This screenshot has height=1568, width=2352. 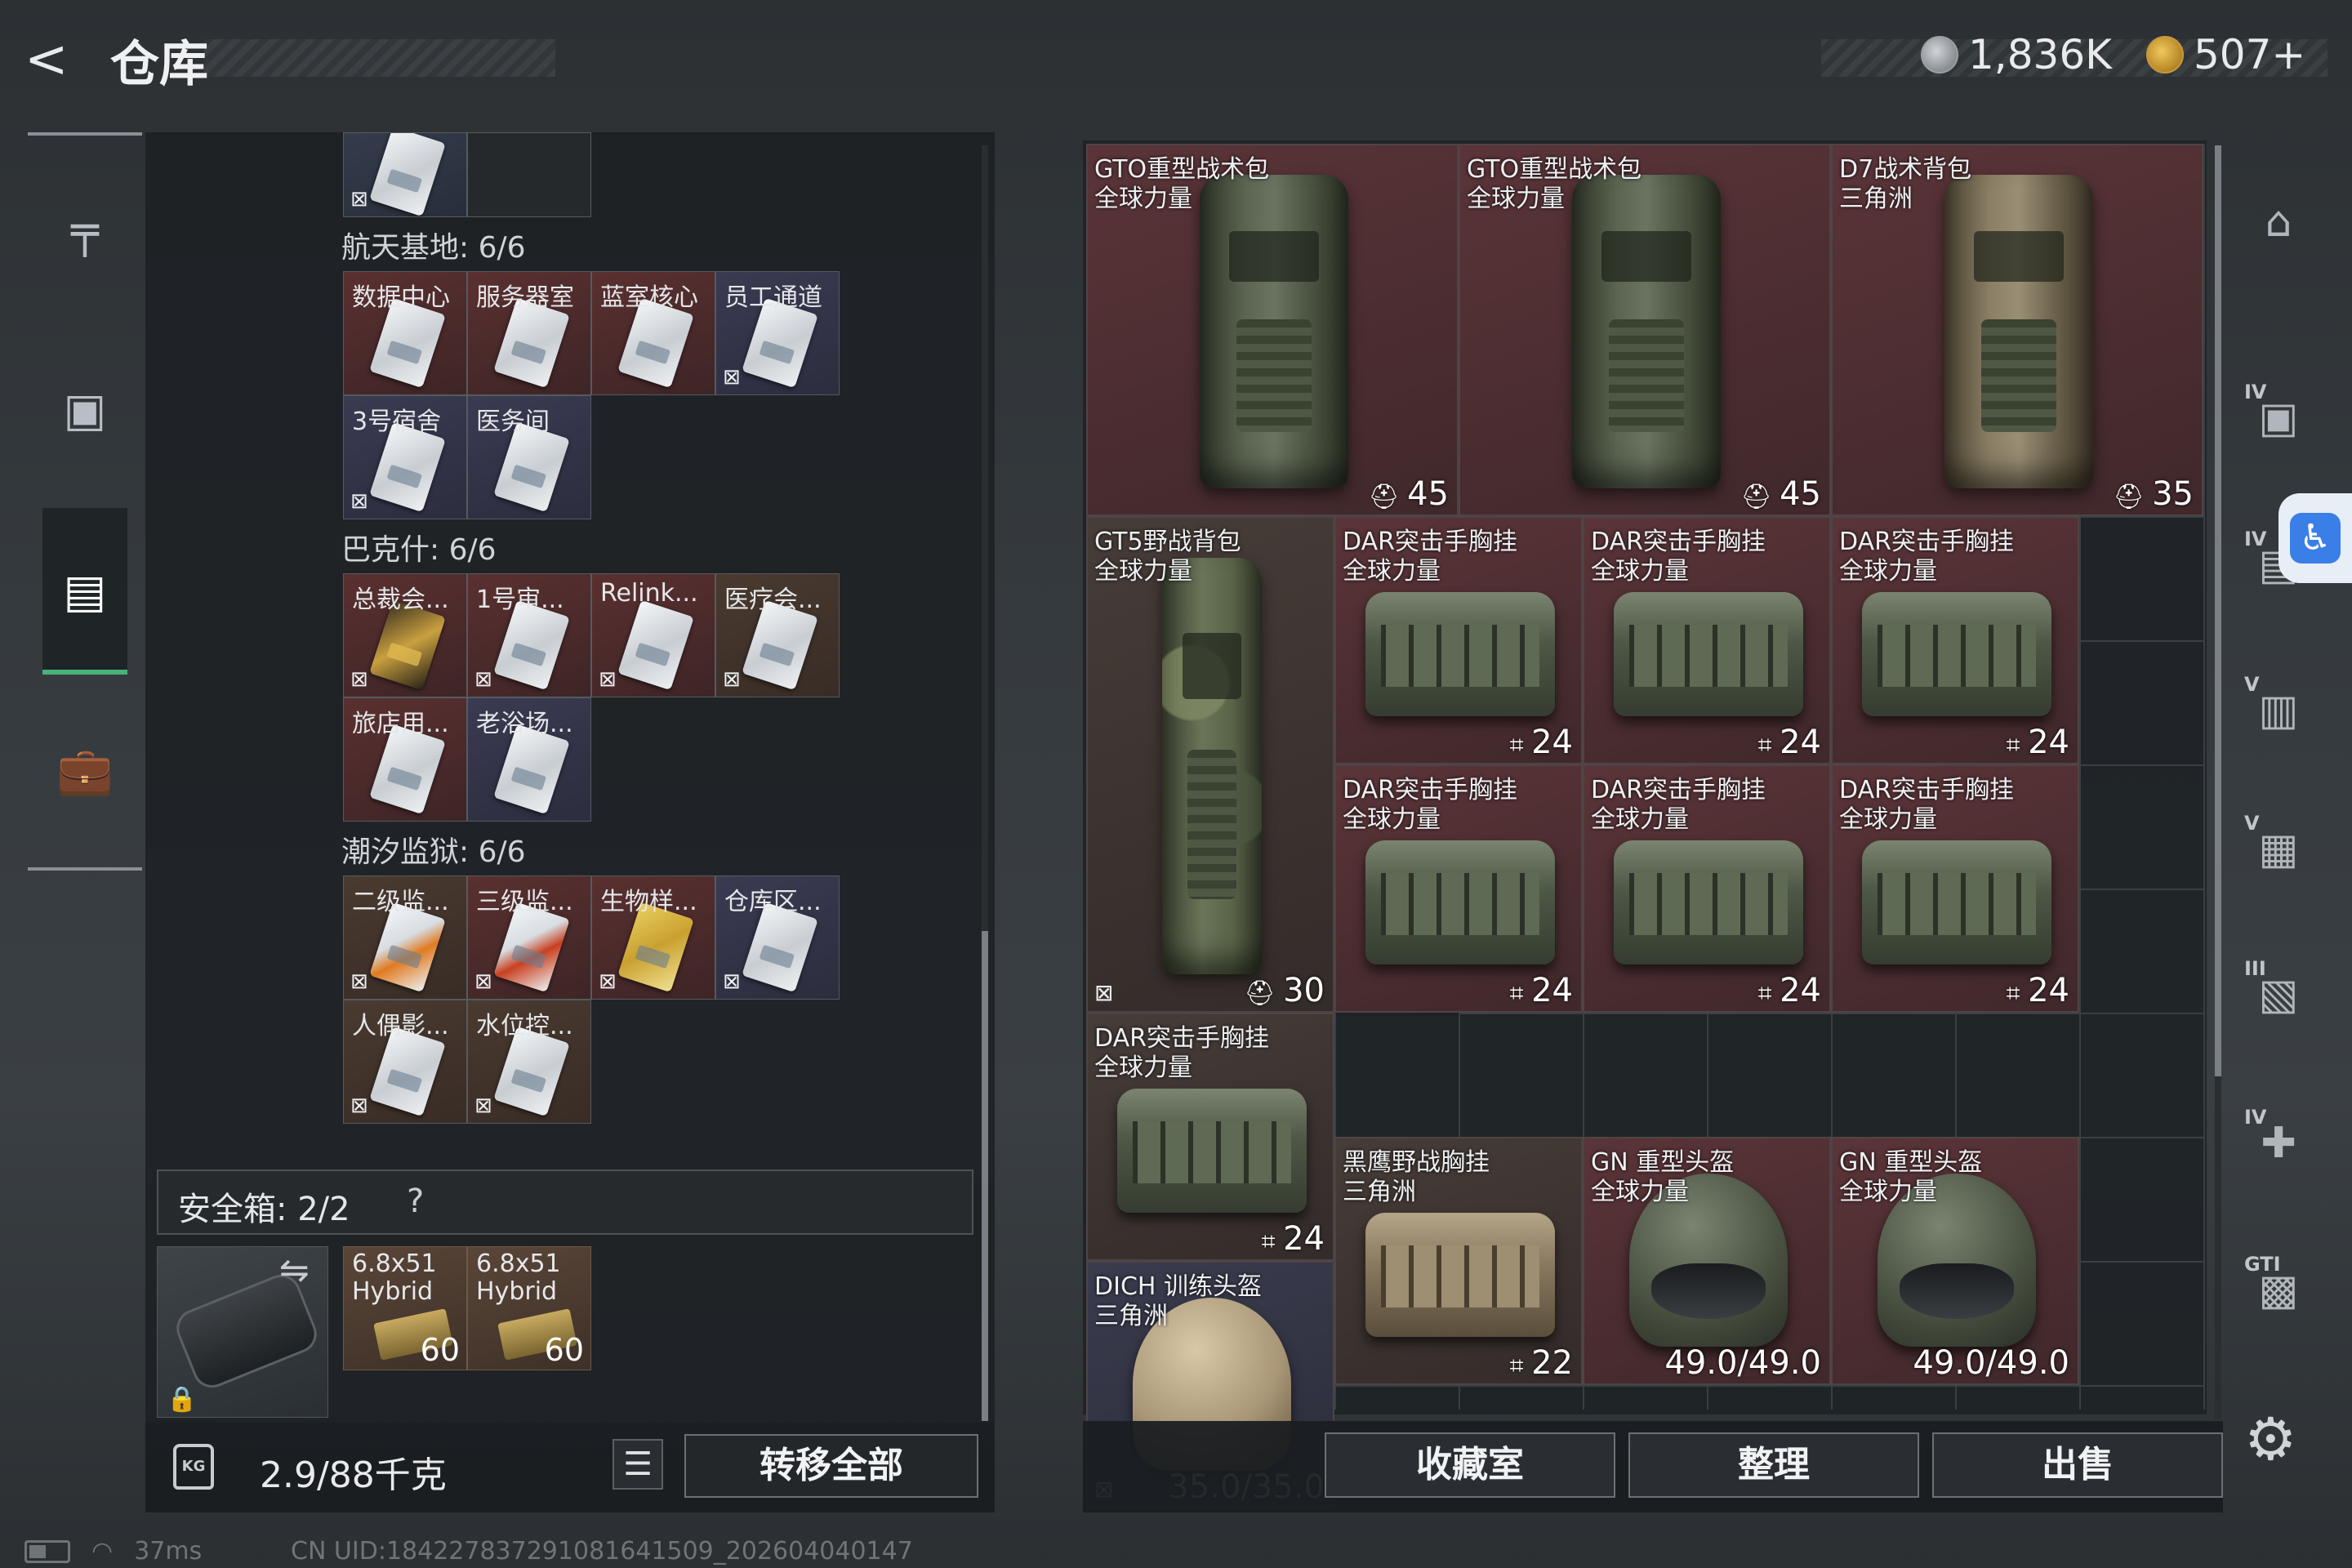 I want to click on nav-warehouse: ▤, so click(x=85, y=591).